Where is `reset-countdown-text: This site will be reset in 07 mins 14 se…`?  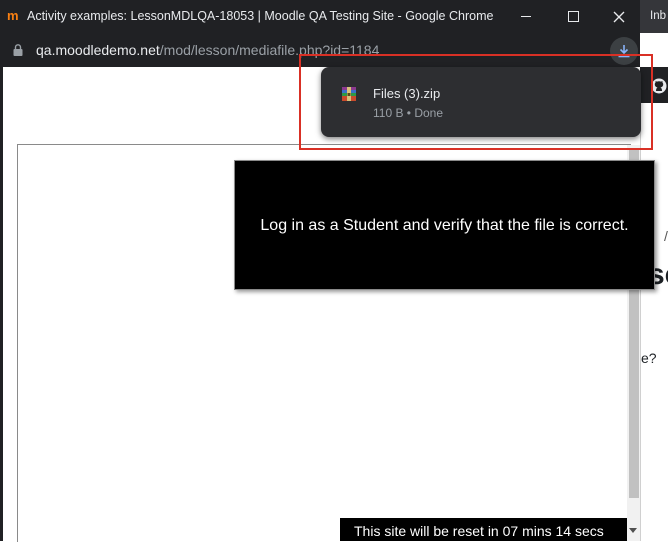 reset-countdown-text: This site will be reset in 07 mins 14 se… is located at coordinates (479, 531).